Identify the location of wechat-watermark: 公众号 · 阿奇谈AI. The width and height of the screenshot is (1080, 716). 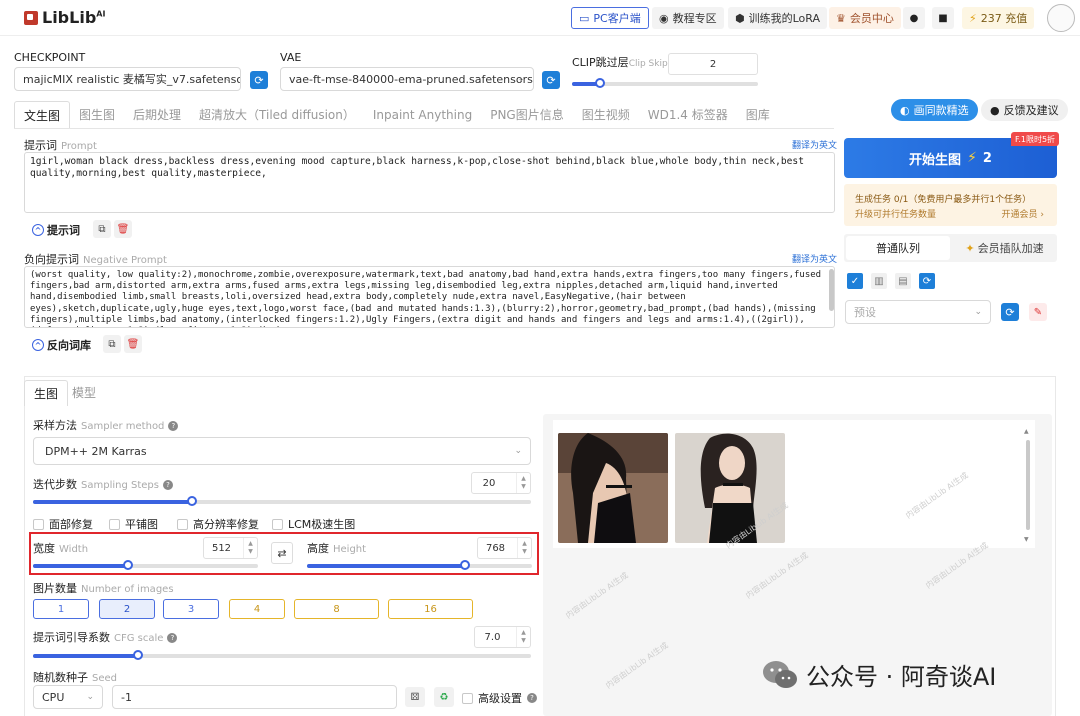
(879, 674).